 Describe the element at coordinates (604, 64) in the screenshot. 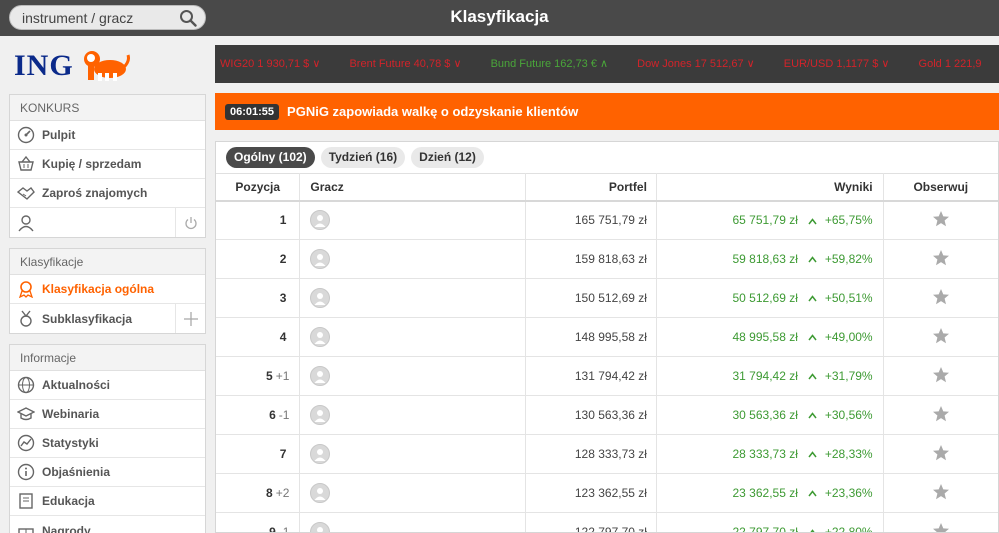

I see `arrow-up-icon: ∧` at that location.